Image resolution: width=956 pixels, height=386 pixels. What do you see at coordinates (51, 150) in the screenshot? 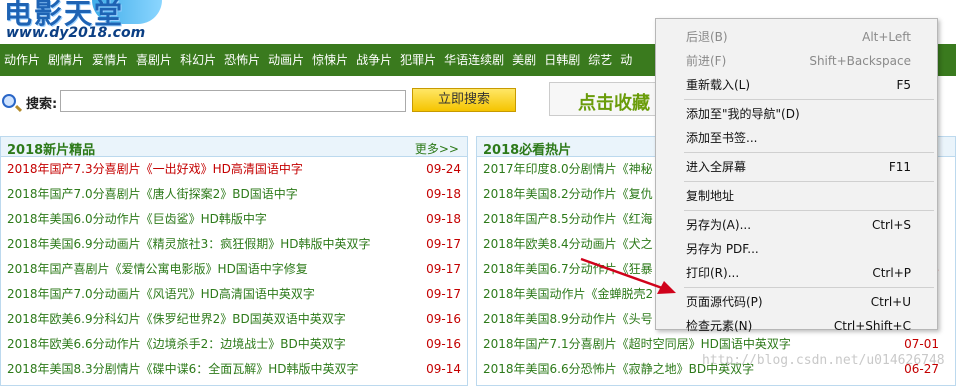
I see `panel-title: 2018新片精品` at bounding box center [51, 150].